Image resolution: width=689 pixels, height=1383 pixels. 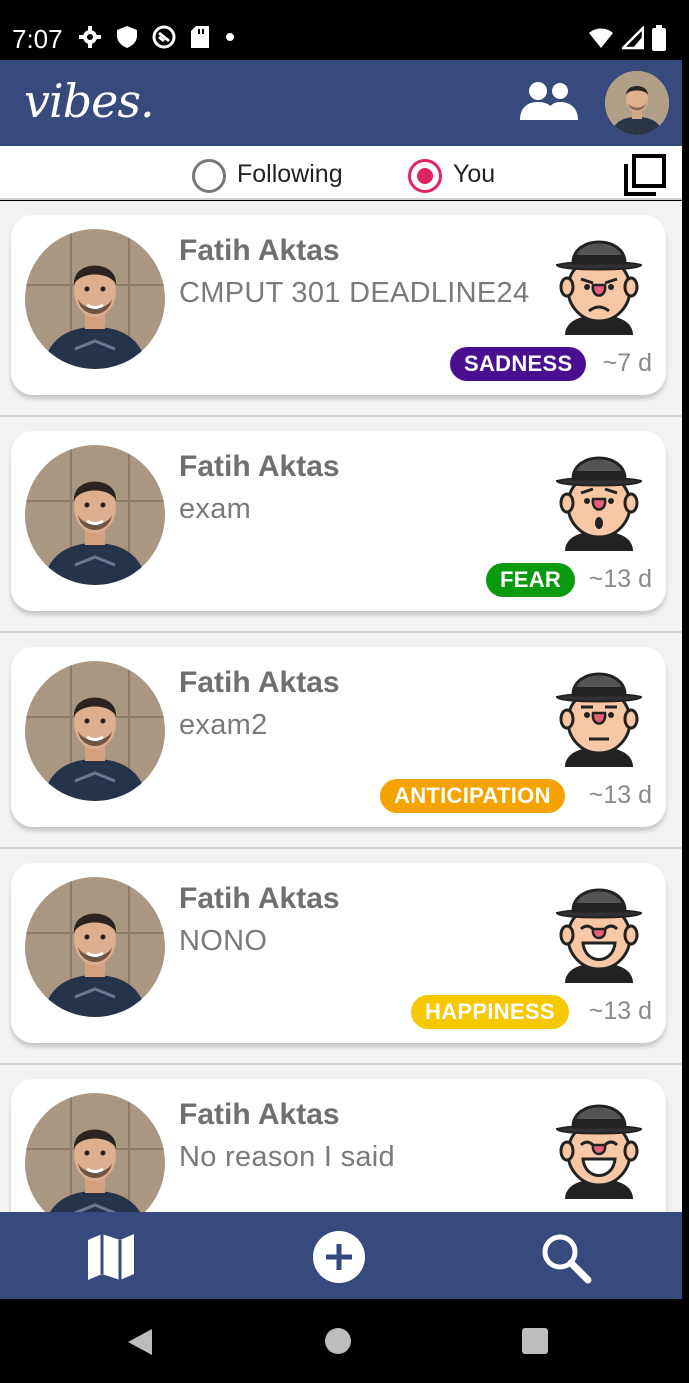 I want to click on status-icons-right, so click(x=627, y=38).